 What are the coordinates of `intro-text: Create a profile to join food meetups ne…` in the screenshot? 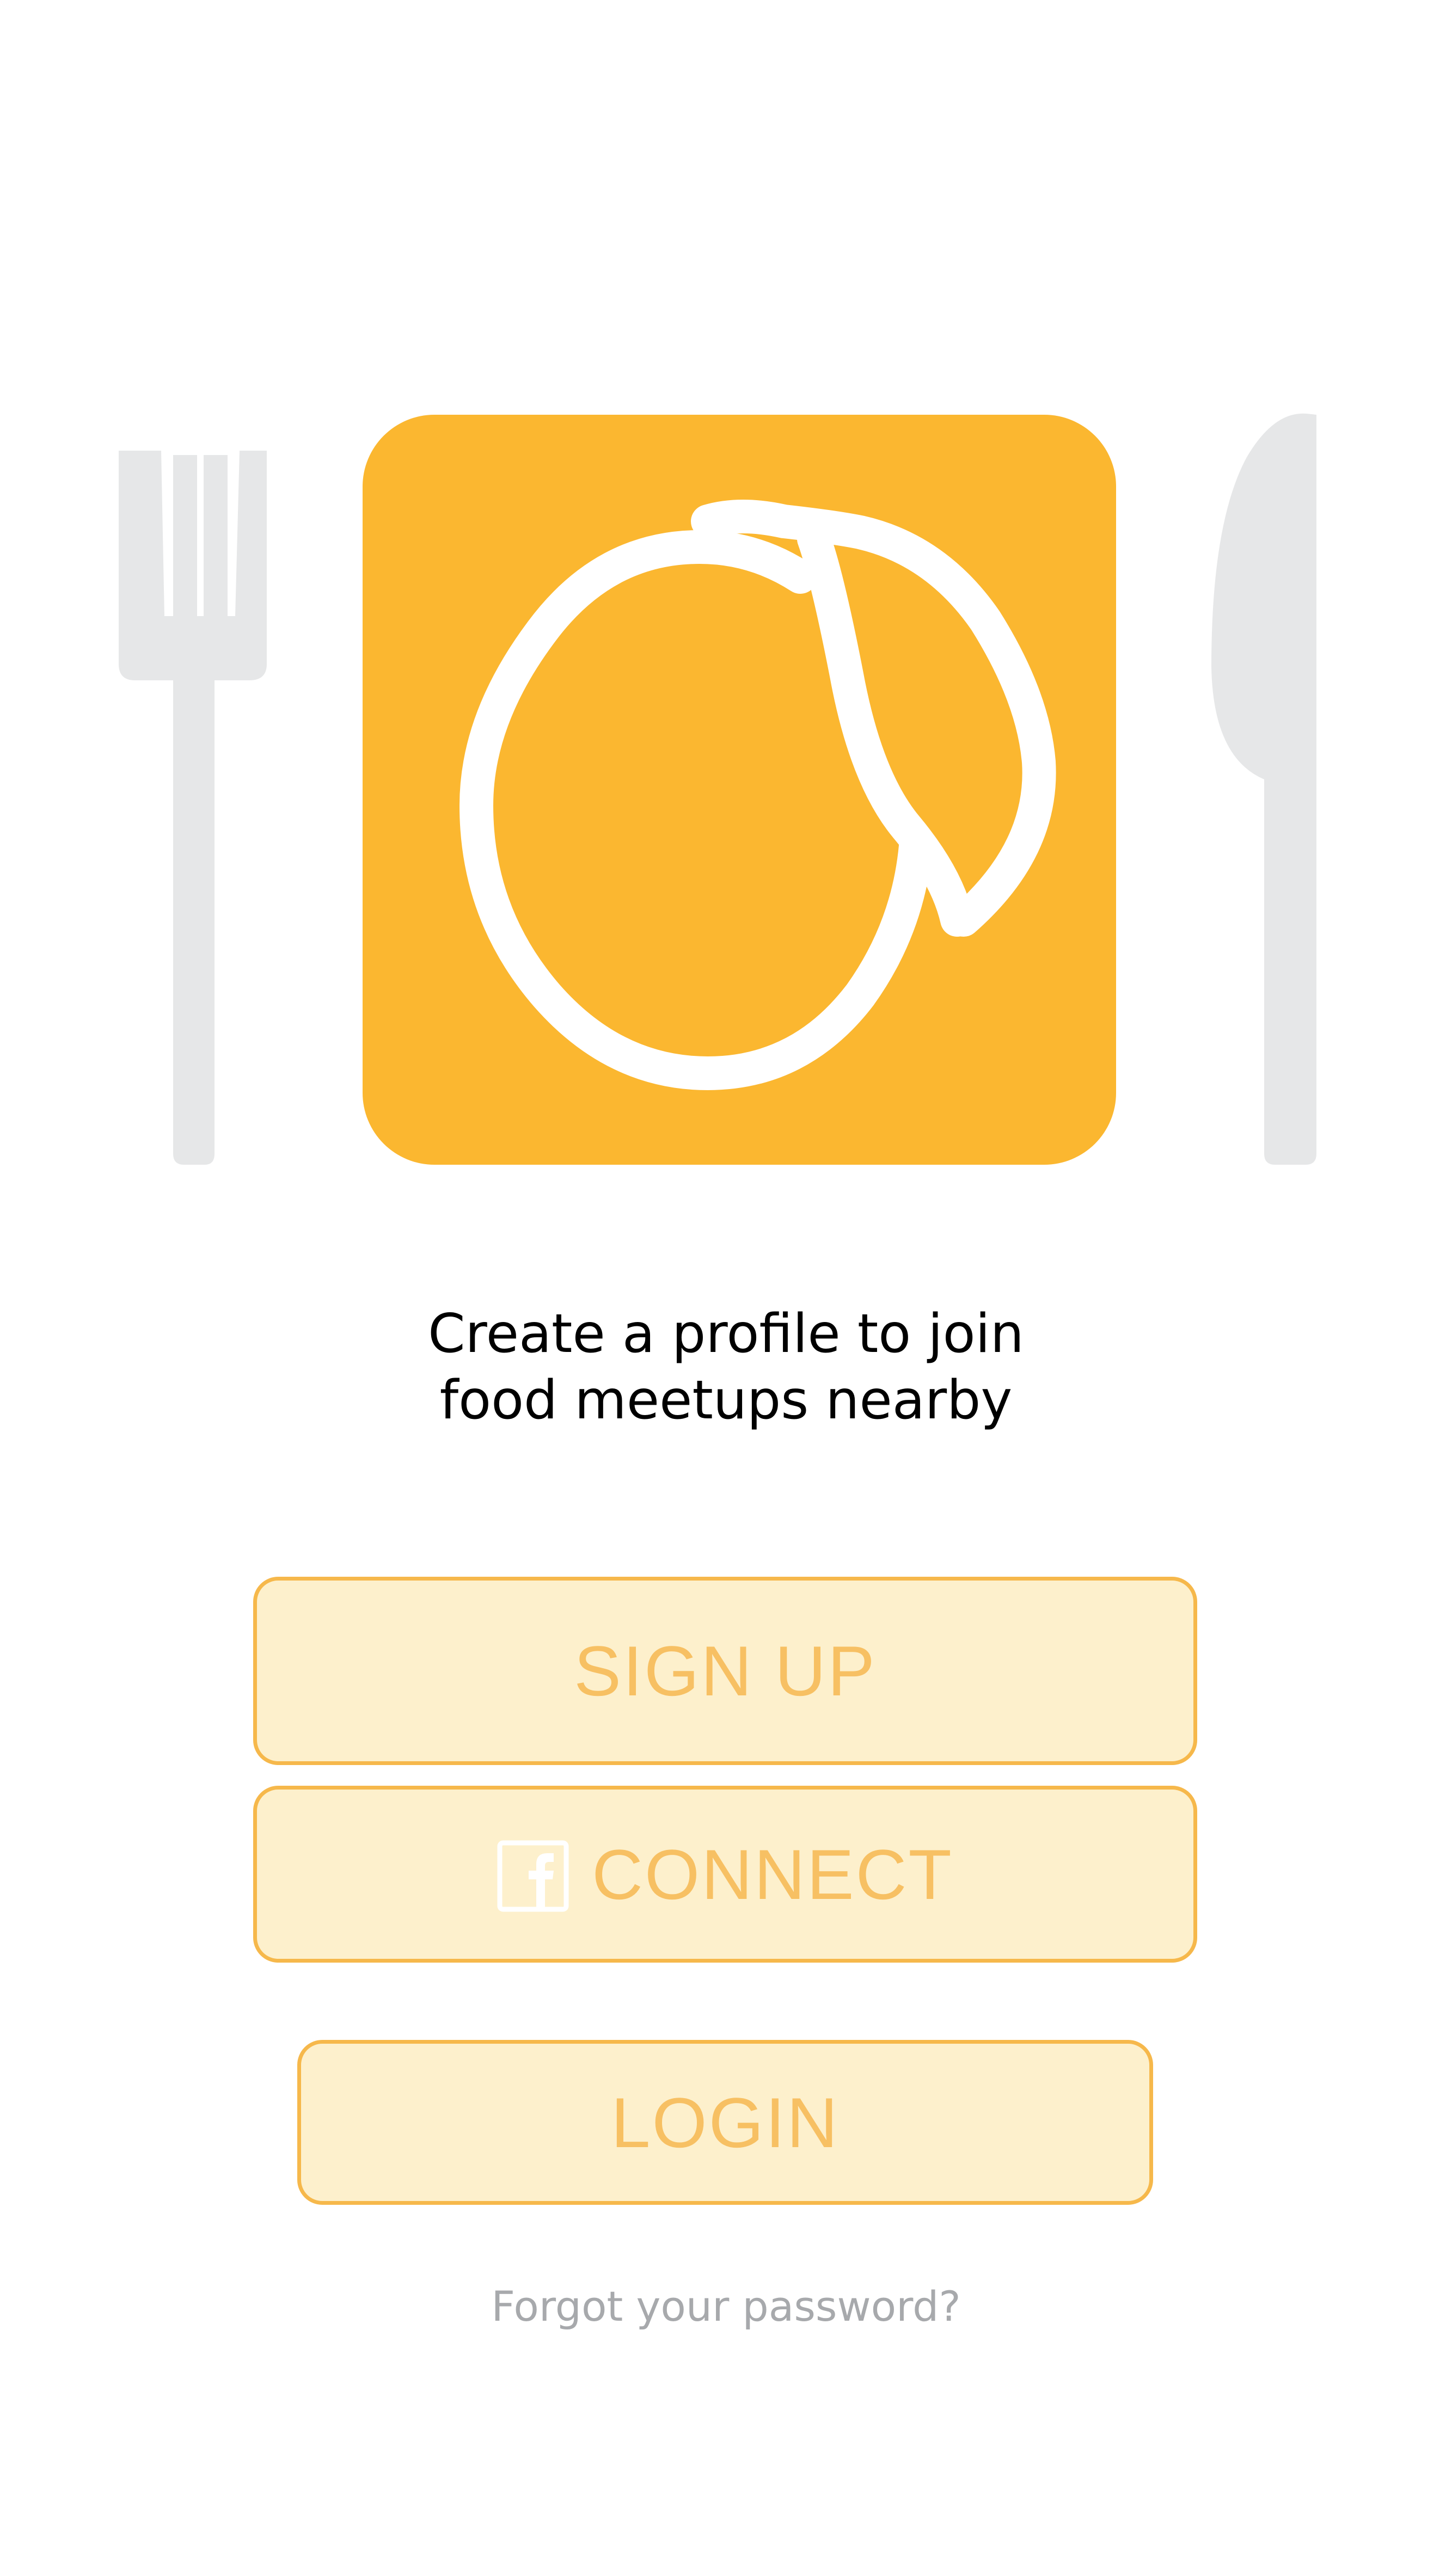 It's located at (726, 1367).